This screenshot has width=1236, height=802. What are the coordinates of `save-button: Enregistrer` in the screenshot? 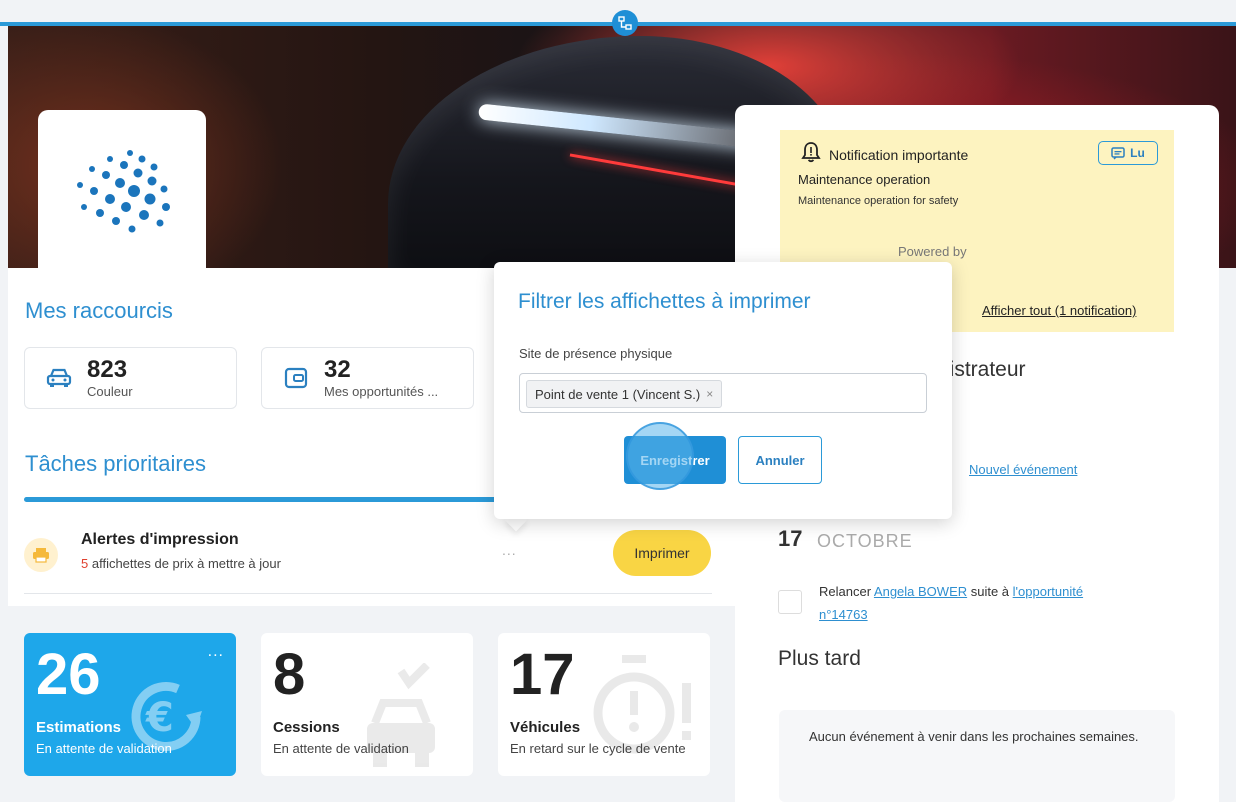 It's located at (675, 460).